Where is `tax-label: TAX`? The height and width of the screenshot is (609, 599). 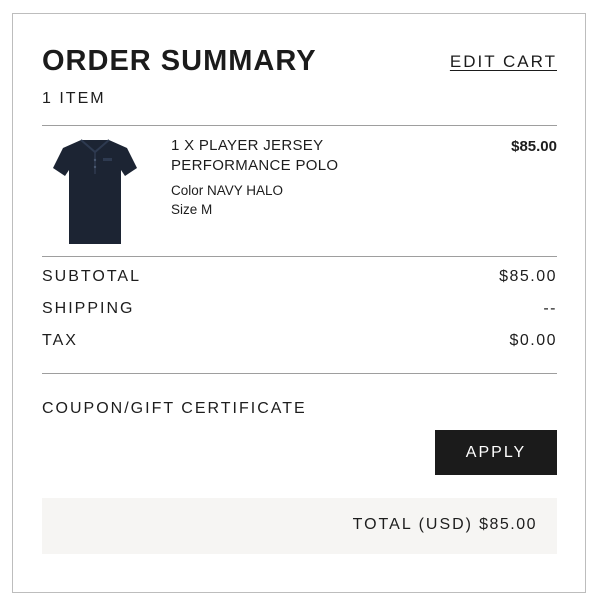 tax-label: TAX is located at coordinates (60, 340).